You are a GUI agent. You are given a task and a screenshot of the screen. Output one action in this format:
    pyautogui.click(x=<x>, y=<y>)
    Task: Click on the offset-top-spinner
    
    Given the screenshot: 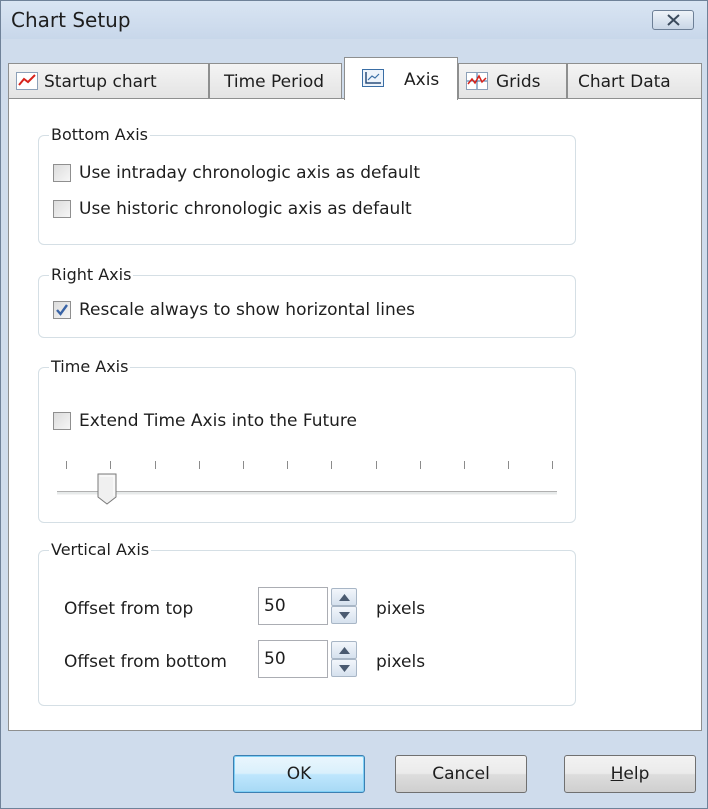 What is the action you would take?
    pyautogui.click(x=344, y=606)
    